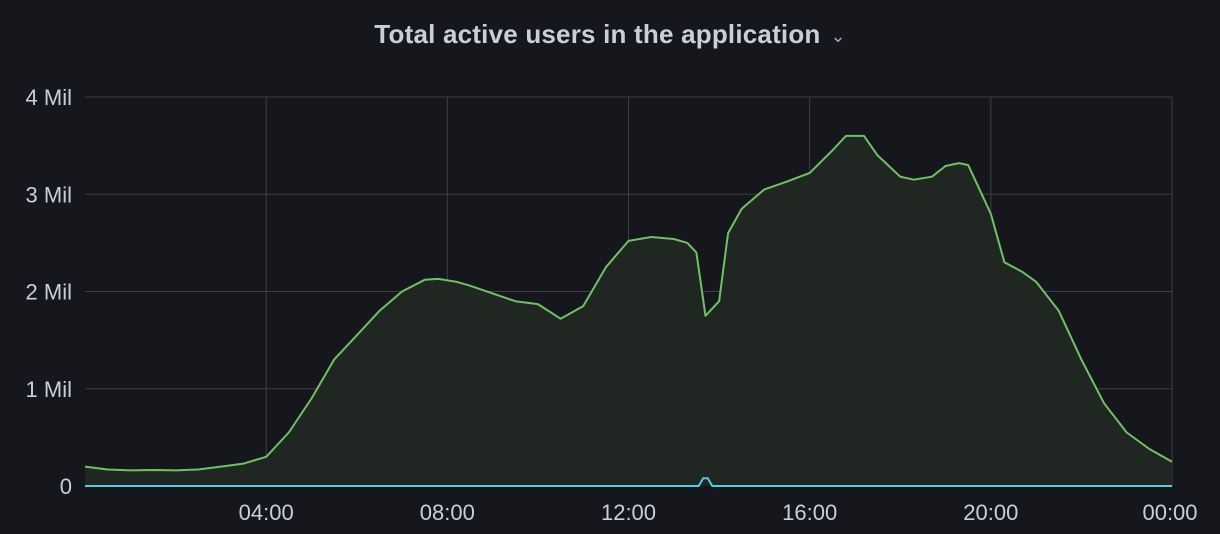 The image size is (1220, 534). Describe the element at coordinates (49, 389) in the screenshot. I see `y-tick-label: 1 Mil` at that location.